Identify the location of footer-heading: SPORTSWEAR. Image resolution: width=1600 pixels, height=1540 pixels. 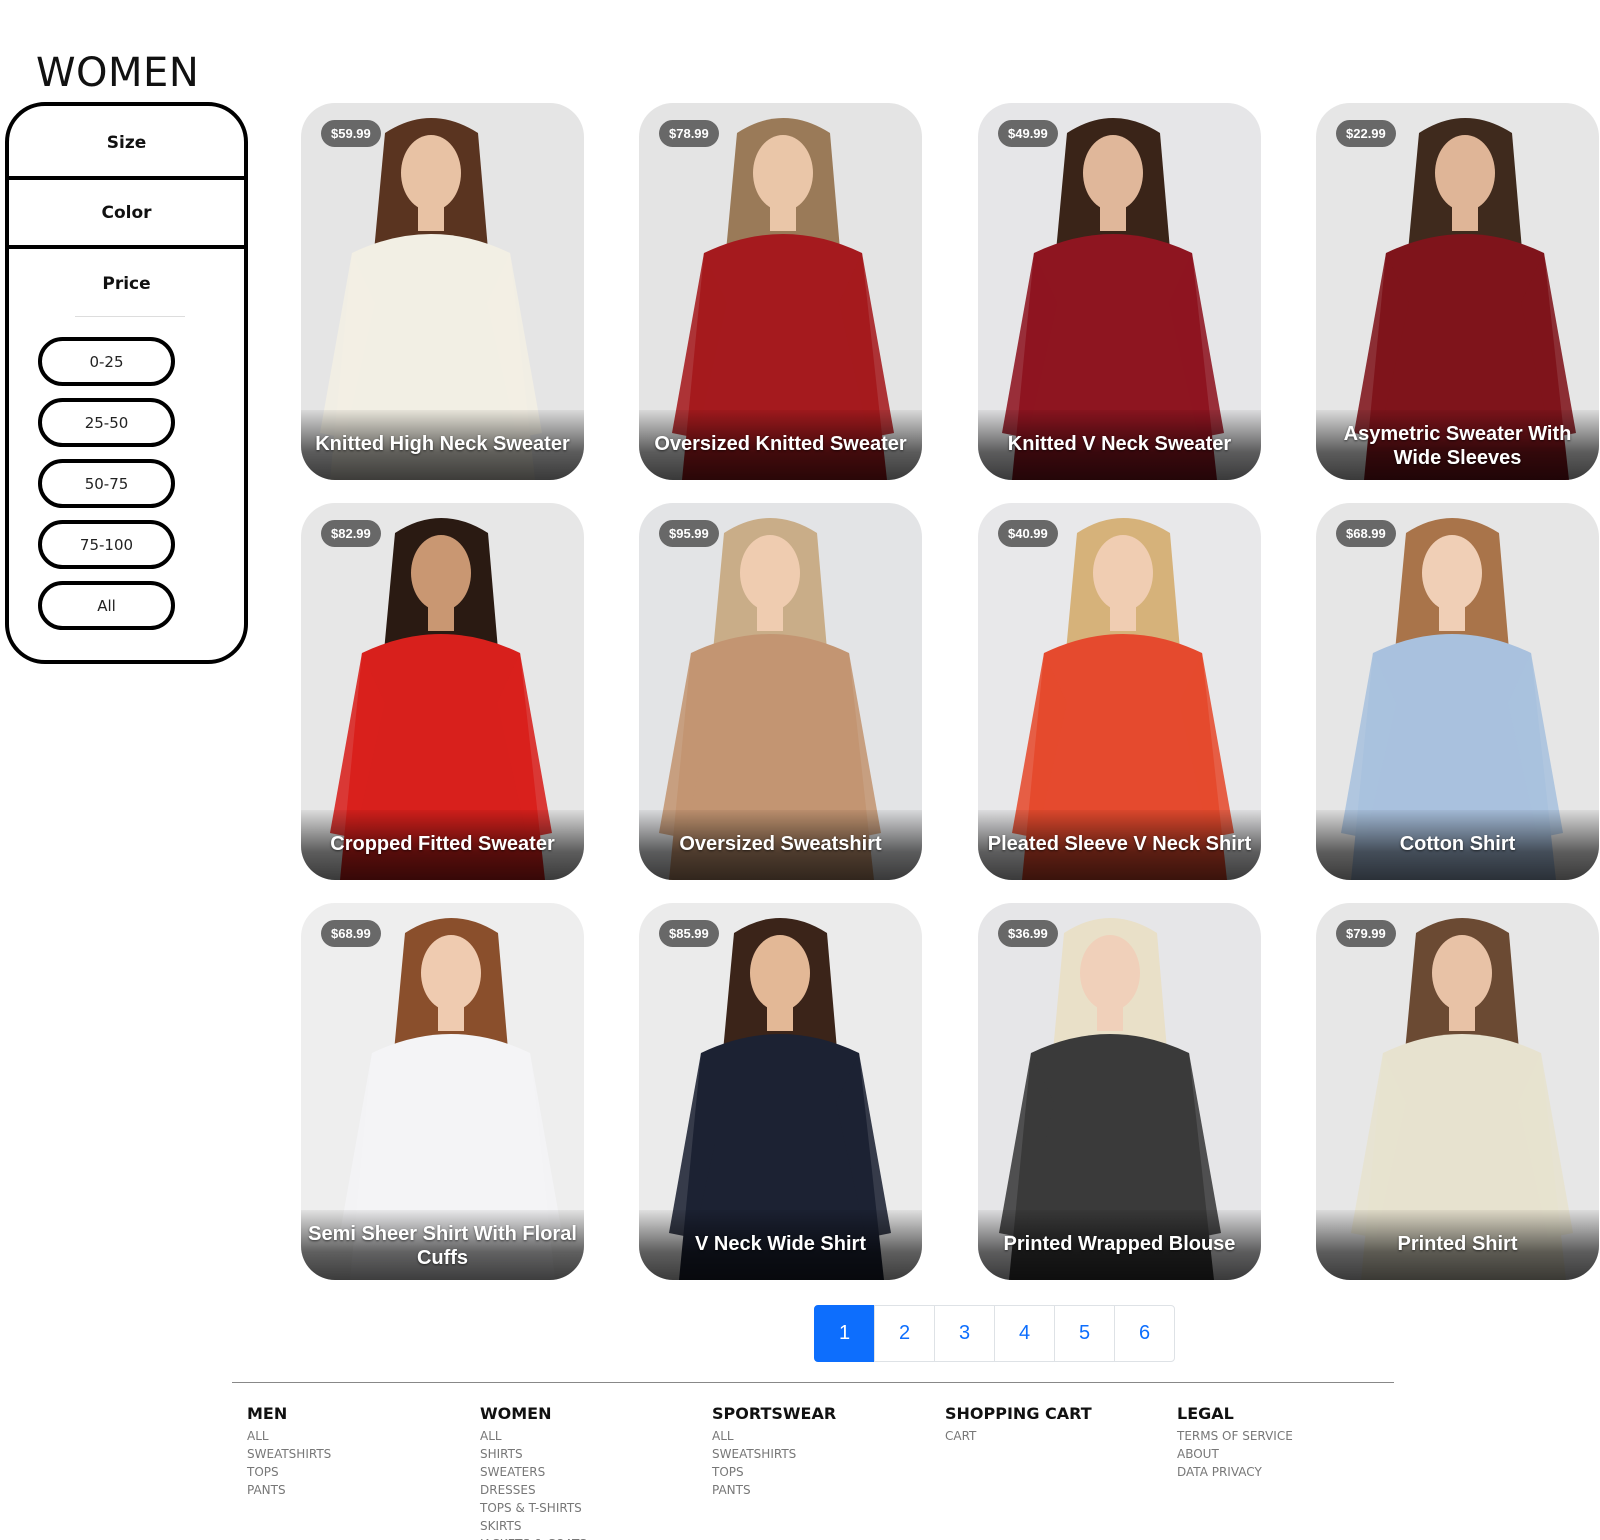
(774, 1413).